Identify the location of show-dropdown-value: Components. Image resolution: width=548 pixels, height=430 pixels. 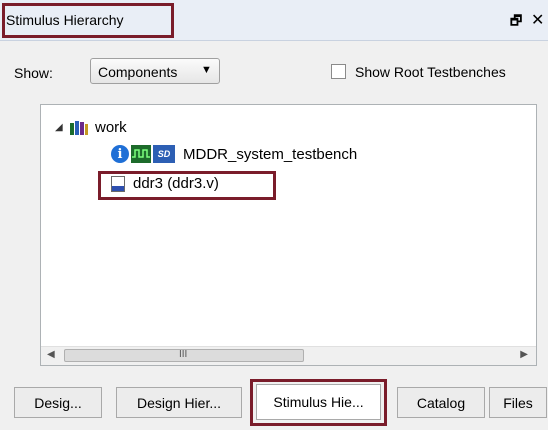
(138, 72).